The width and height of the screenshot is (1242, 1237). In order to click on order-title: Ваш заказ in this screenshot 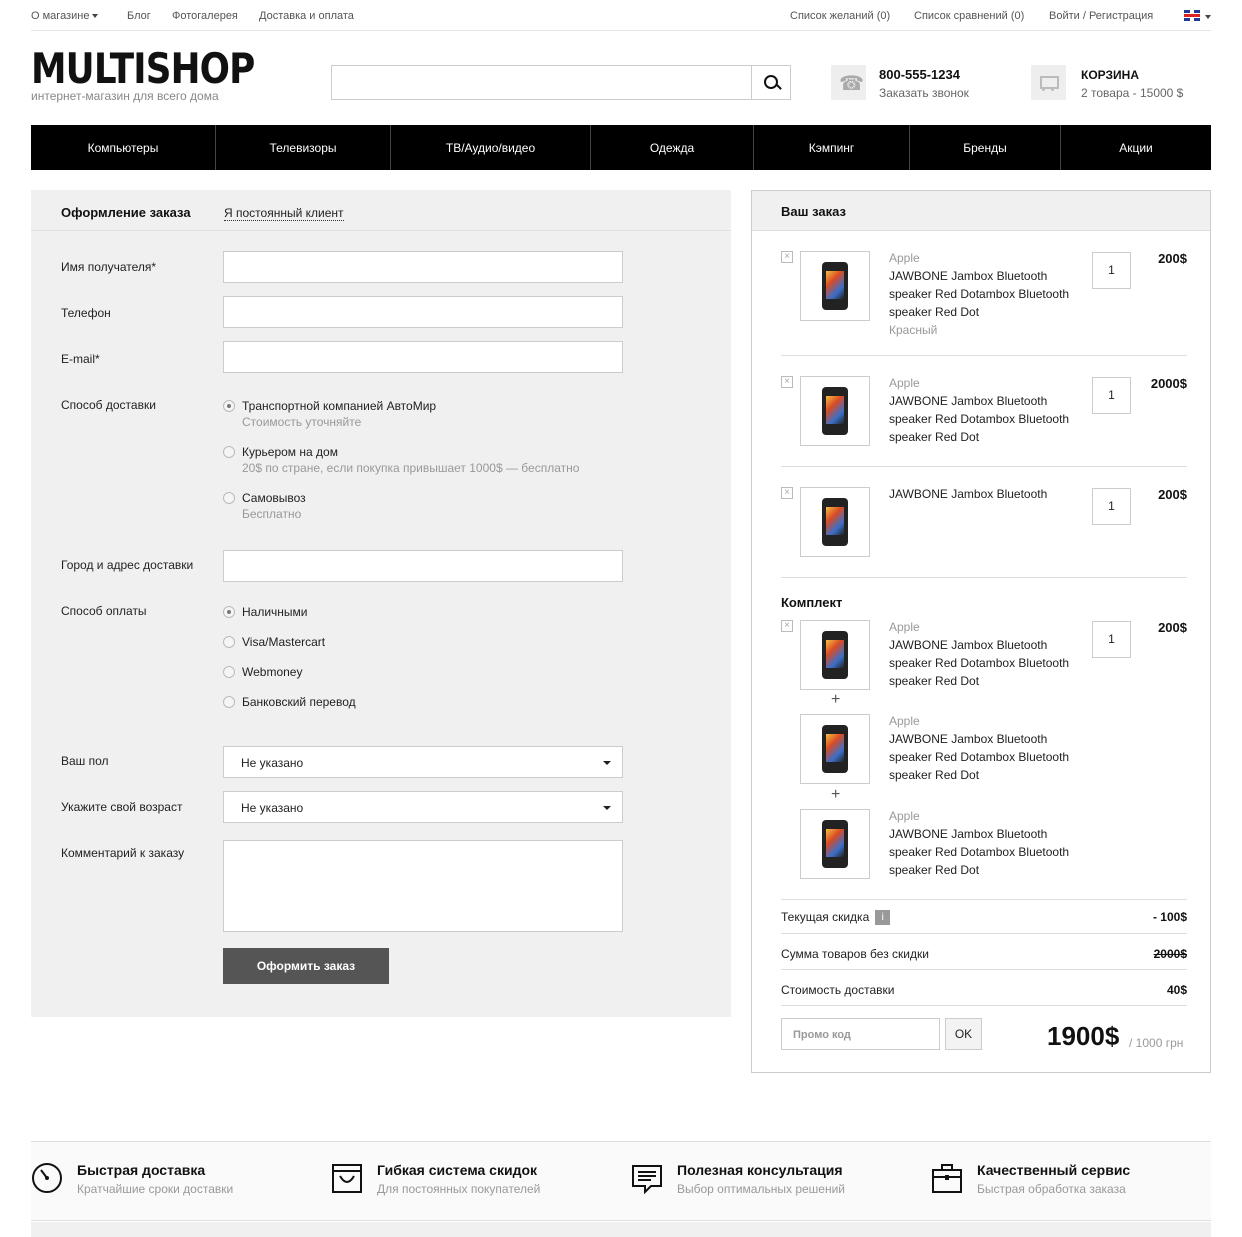, I will do `click(813, 211)`.